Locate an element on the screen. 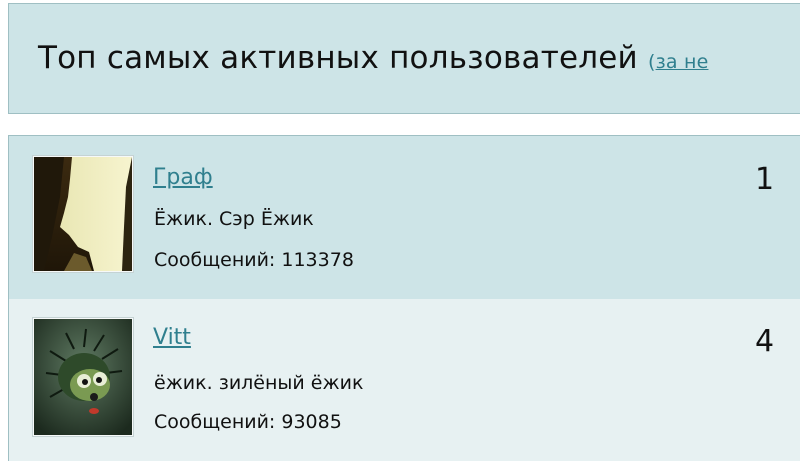 The height and width of the screenshot is (461, 800). forest-light-avatar-icon is located at coordinates (83, 214).